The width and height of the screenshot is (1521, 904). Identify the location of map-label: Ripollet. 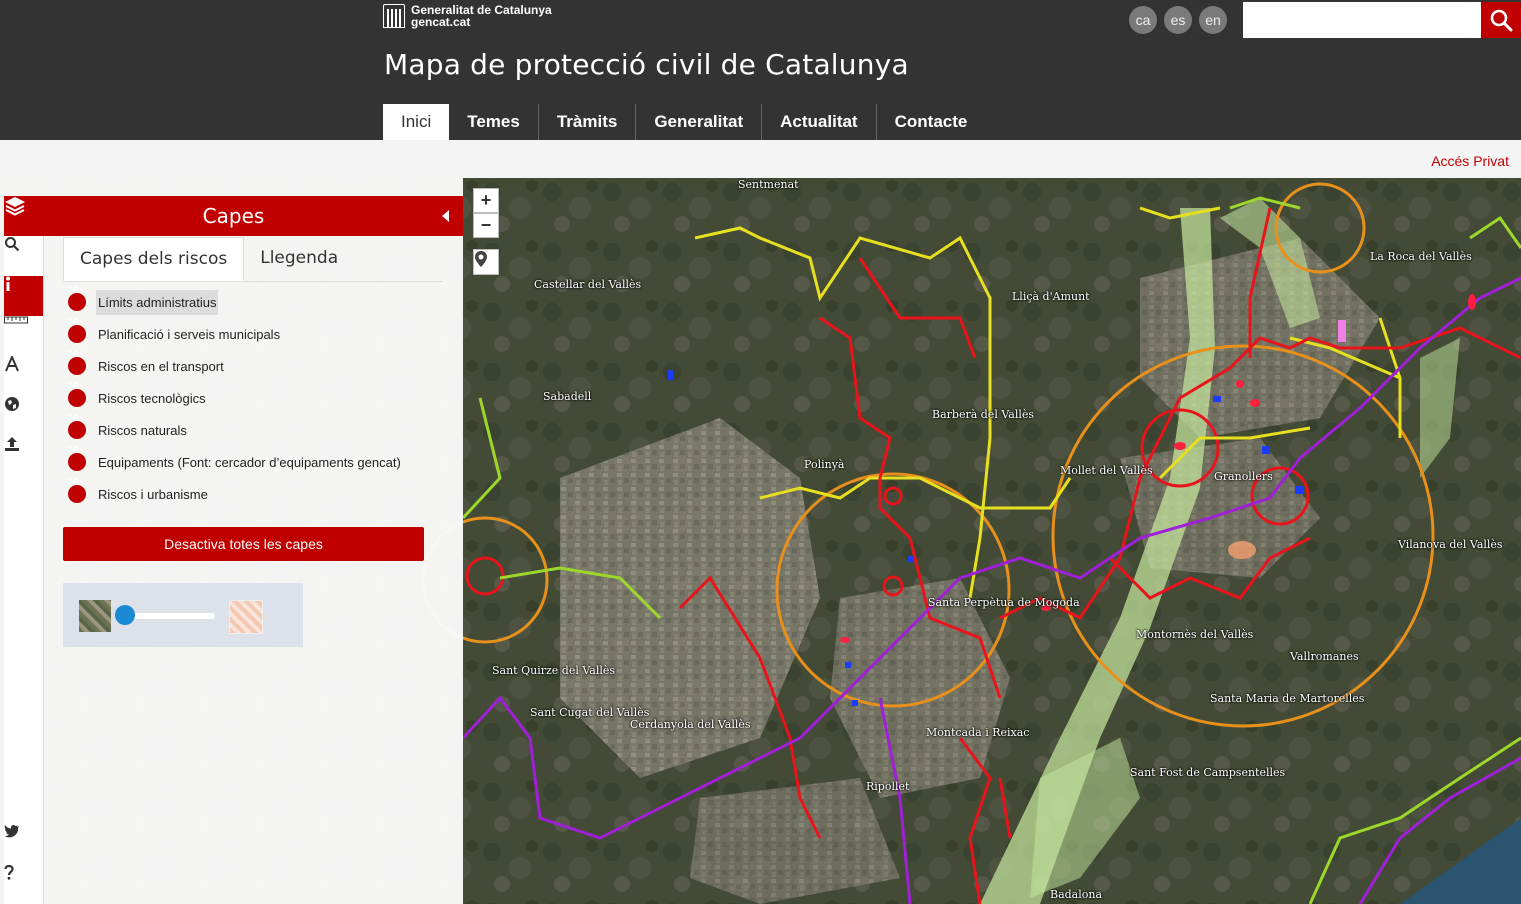
(888, 786).